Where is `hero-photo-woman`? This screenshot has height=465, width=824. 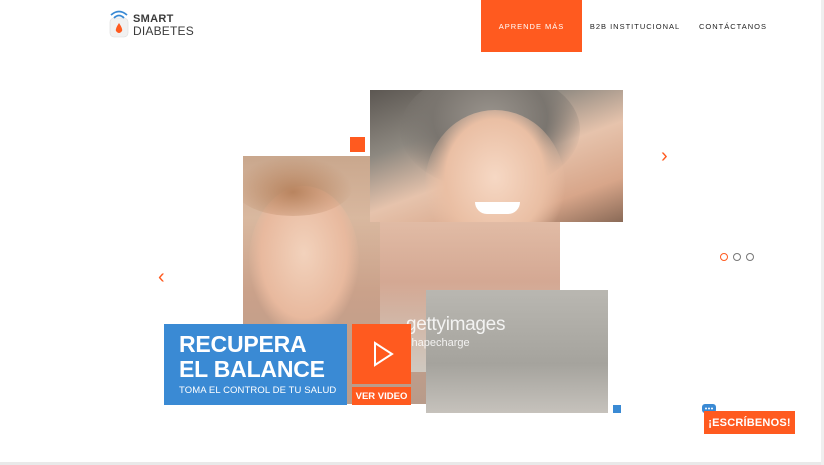
hero-photo-woman is located at coordinates (496, 156).